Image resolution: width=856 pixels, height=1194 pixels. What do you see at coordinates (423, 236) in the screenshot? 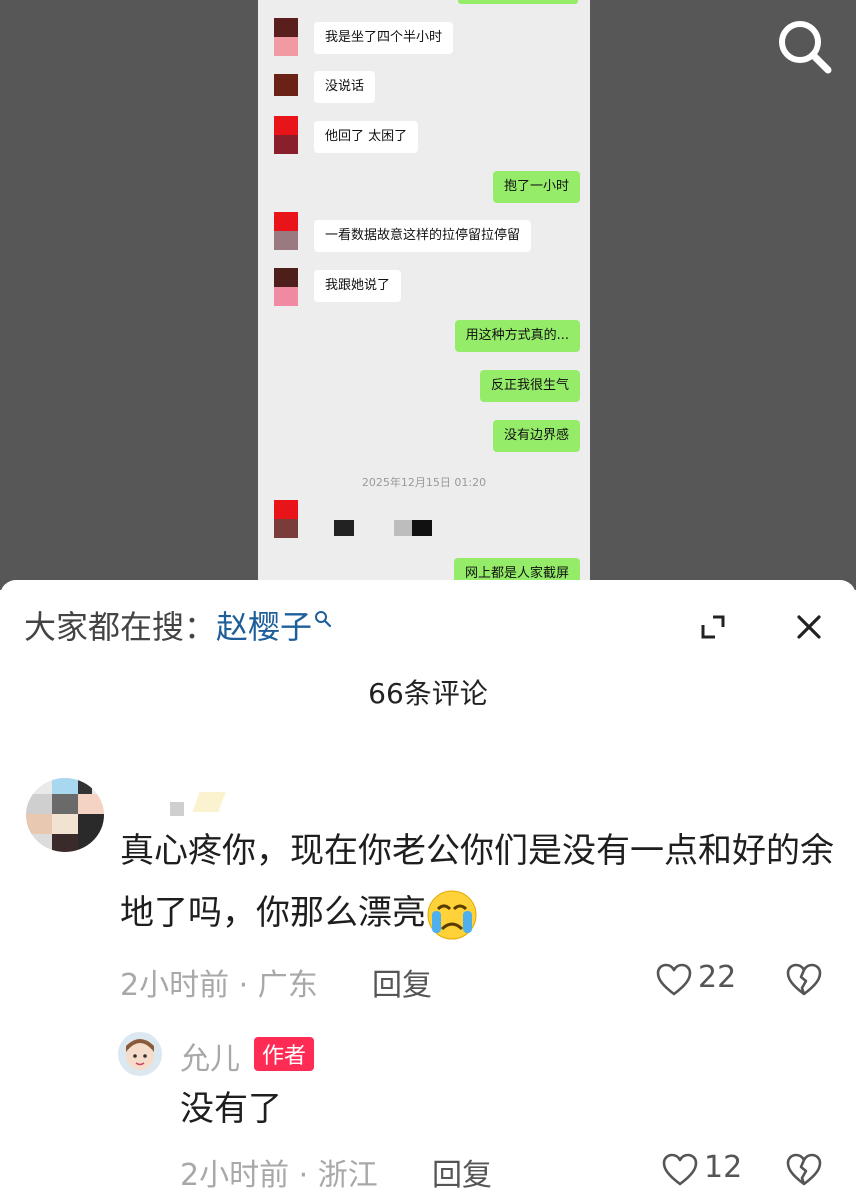
I see `chat-bubble-left: 一看数据故意这样的拉停留拉停留` at bounding box center [423, 236].